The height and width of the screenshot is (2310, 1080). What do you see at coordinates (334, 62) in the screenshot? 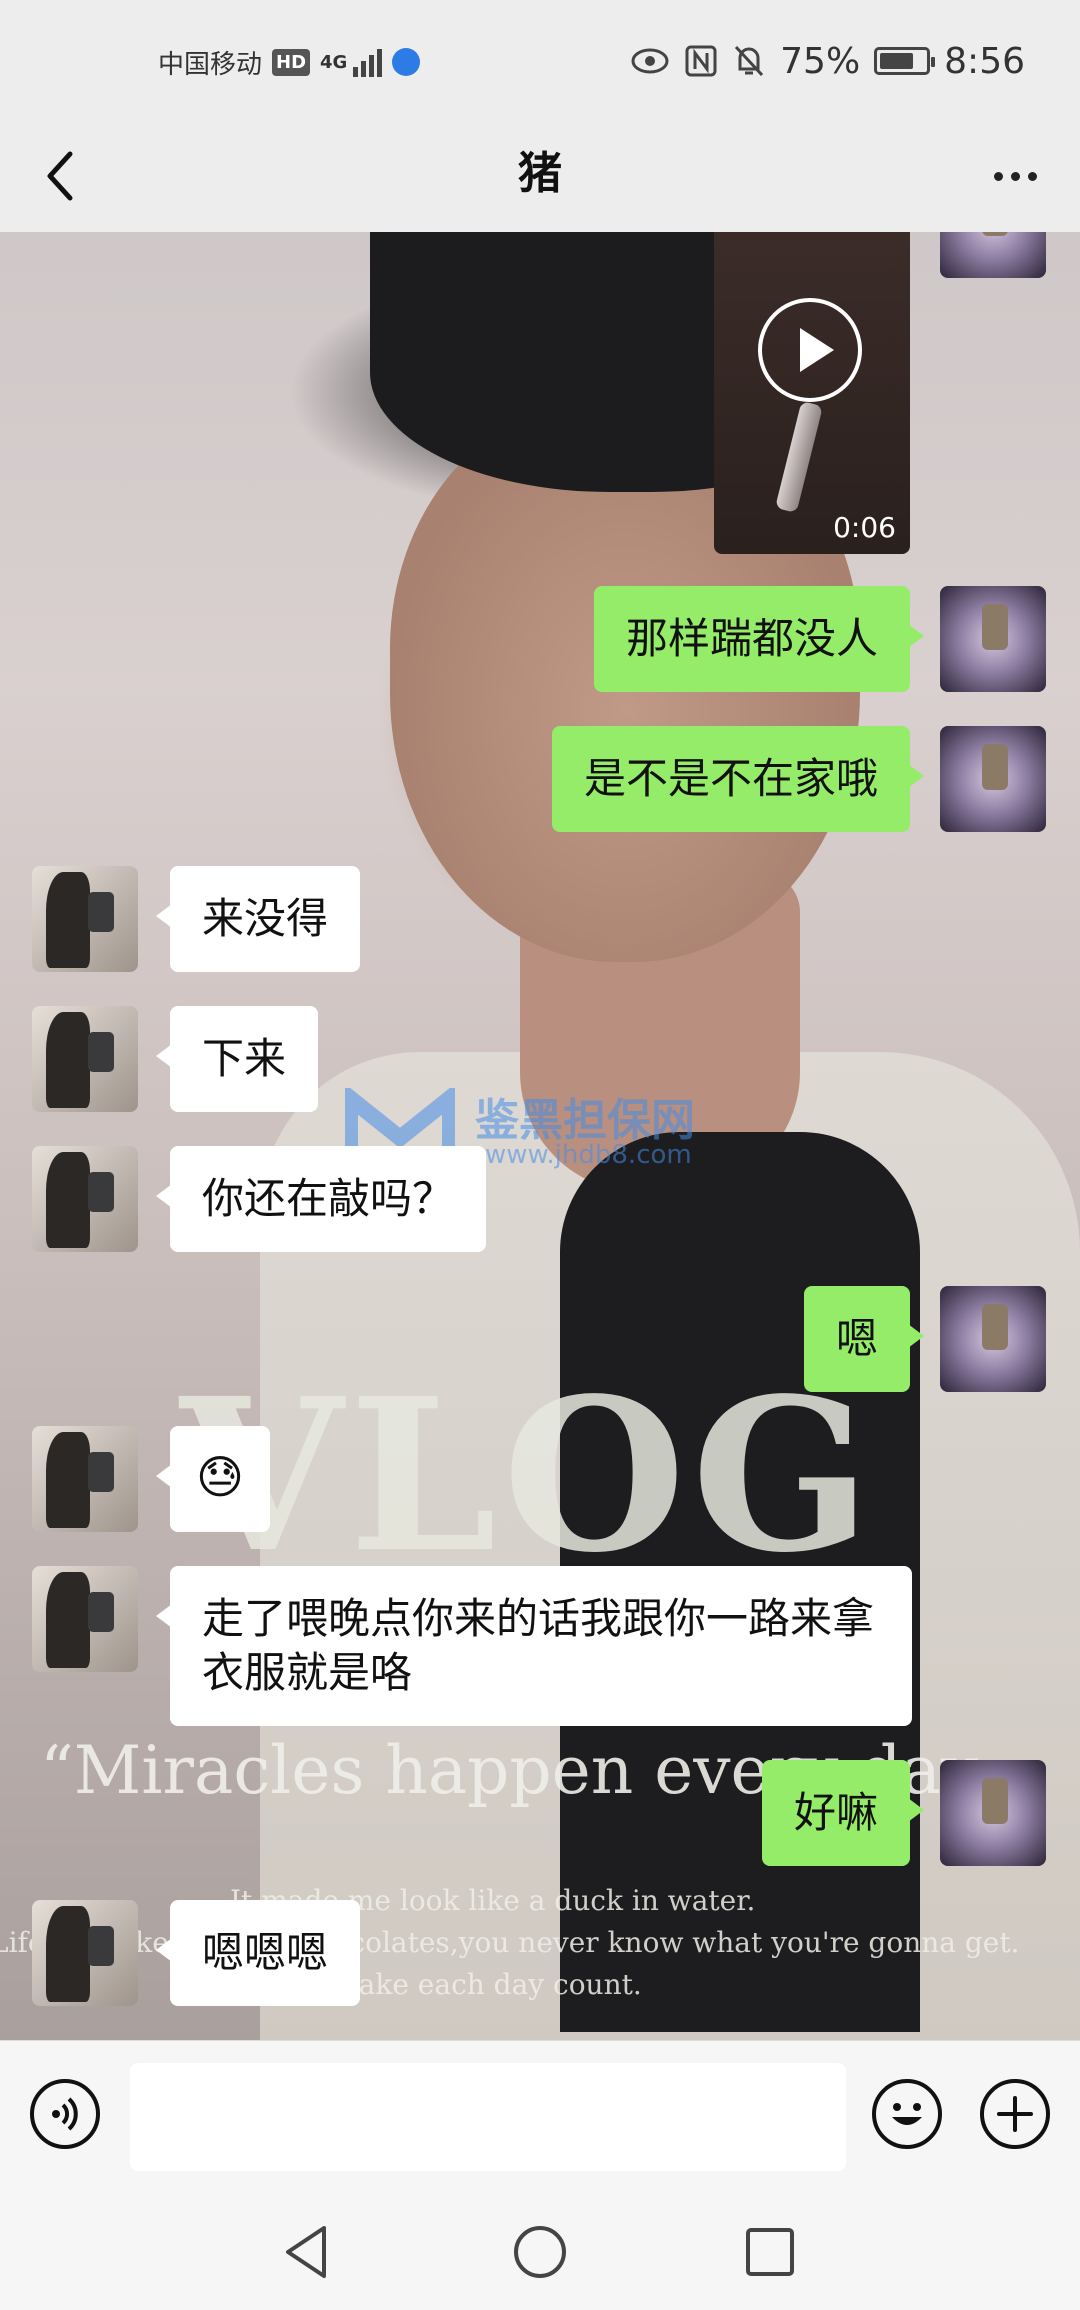
I see `network-type: 4G` at bounding box center [334, 62].